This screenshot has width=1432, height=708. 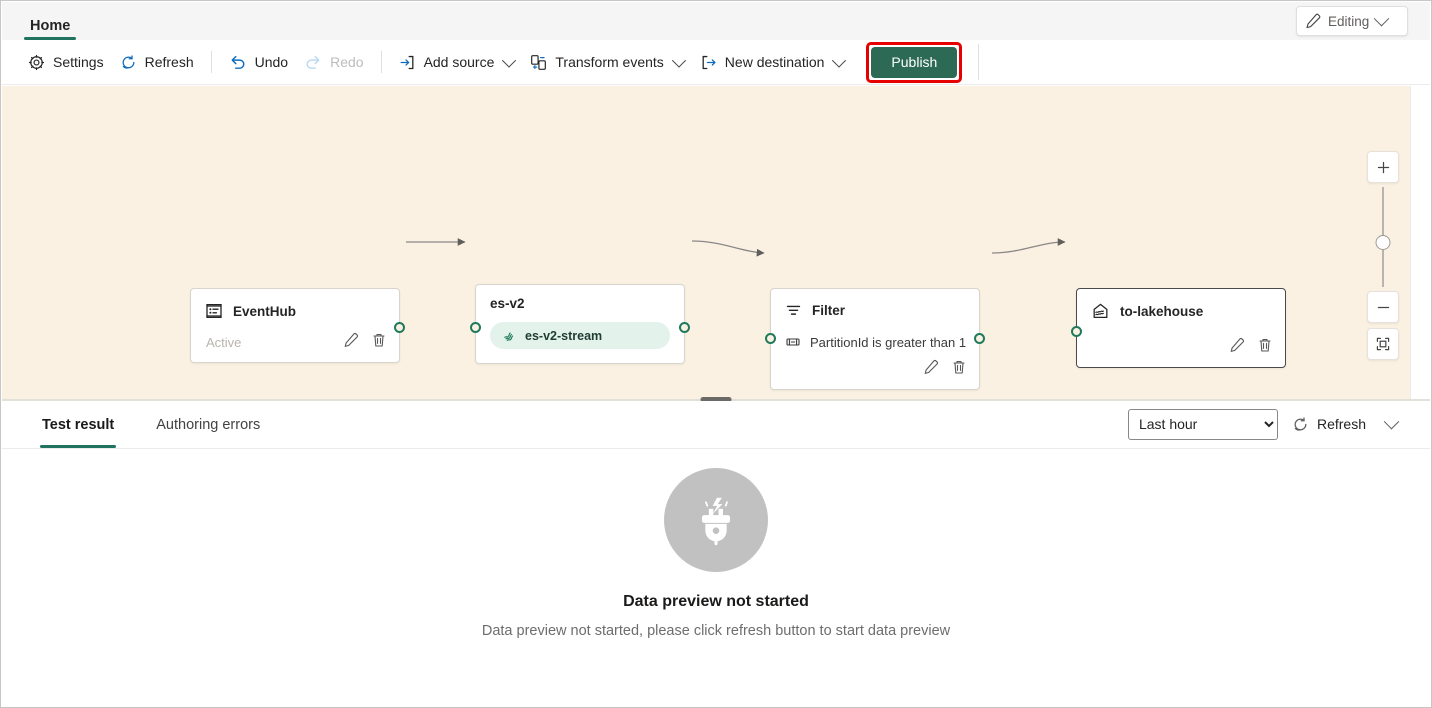 What do you see at coordinates (1202, 424) in the screenshot?
I see `time-range-select: Last hour` at bounding box center [1202, 424].